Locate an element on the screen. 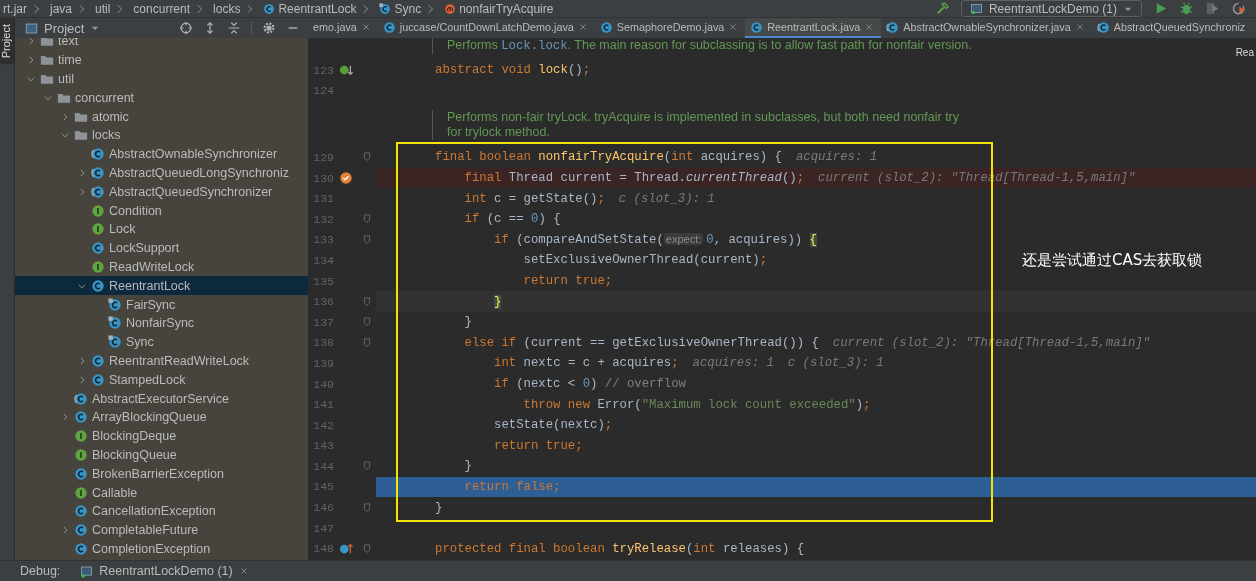 This screenshot has height=581, width=1256. code-line: int c = getState(); is located at coordinates (534, 198).